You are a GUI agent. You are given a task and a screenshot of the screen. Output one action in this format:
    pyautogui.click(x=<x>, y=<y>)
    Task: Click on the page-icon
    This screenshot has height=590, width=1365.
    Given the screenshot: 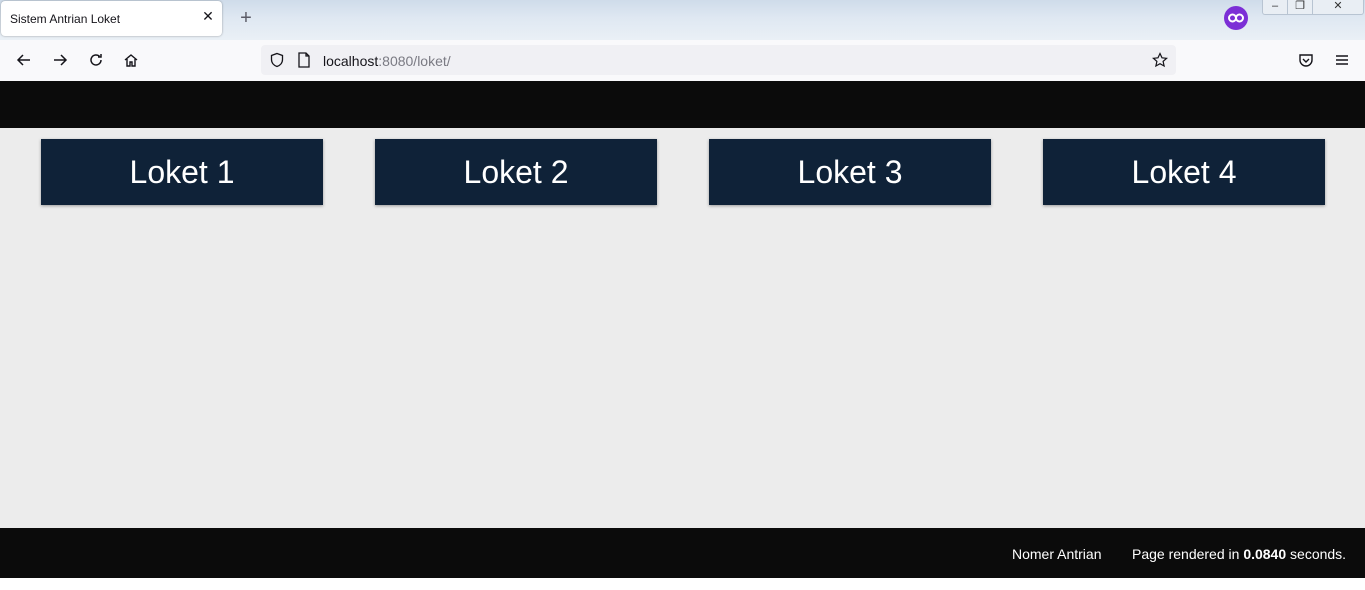 What is the action you would take?
    pyautogui.click(x=304, y=62)
    